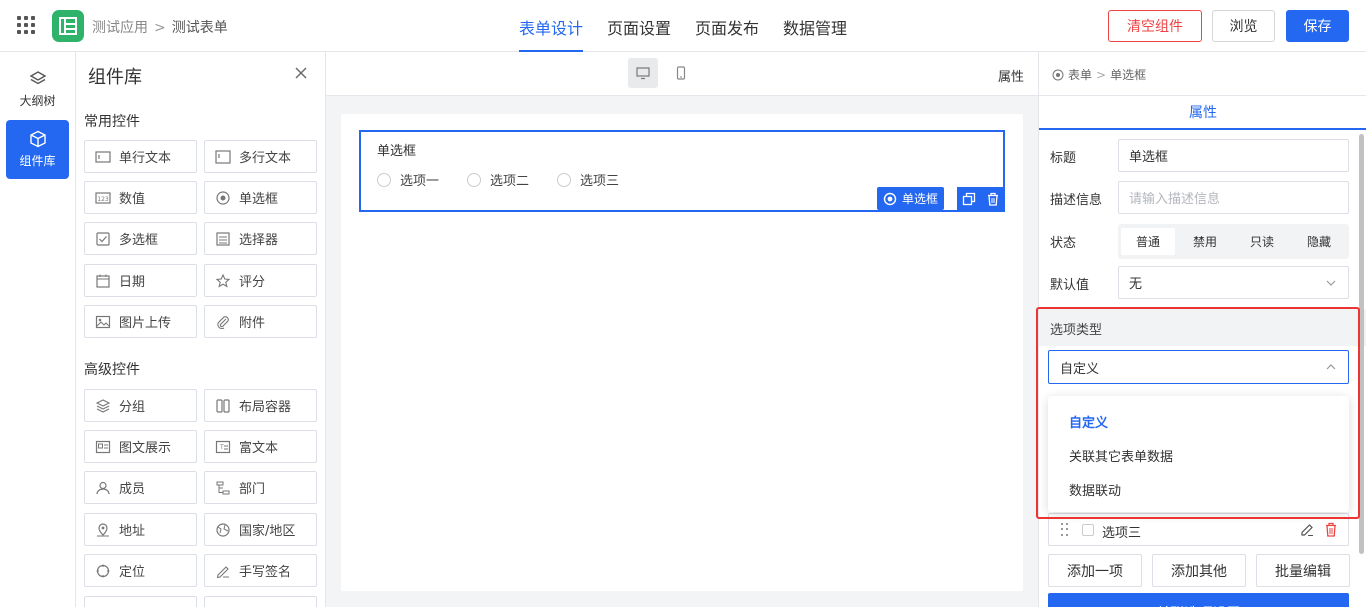 The width and height of the screenshot is (1366, 607). I want to click on library-title: 组件库, so click(115, 77).